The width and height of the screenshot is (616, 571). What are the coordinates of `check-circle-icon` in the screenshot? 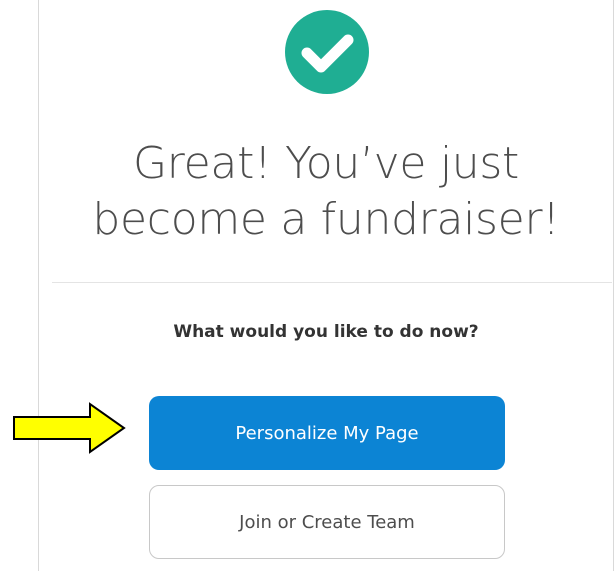 It's located at (327, 52).